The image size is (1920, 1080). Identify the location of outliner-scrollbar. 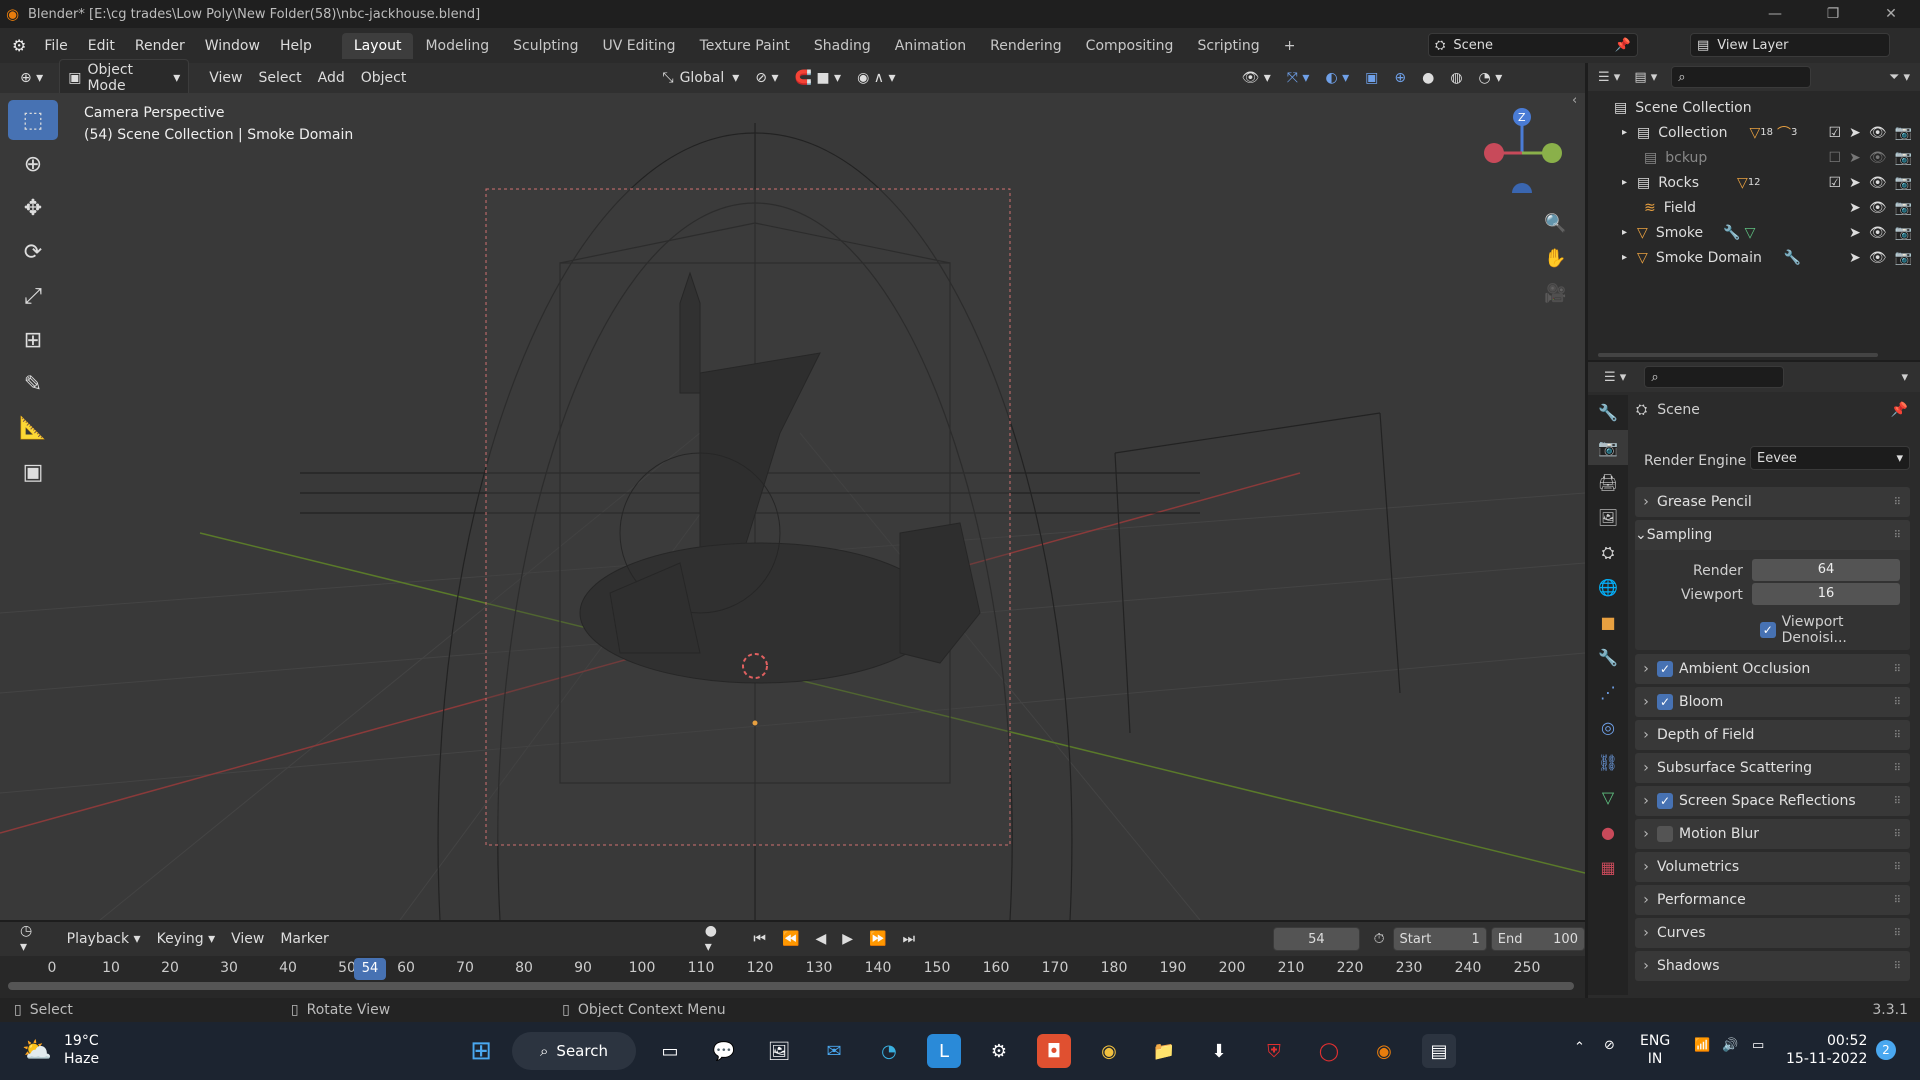
(1738, 355).